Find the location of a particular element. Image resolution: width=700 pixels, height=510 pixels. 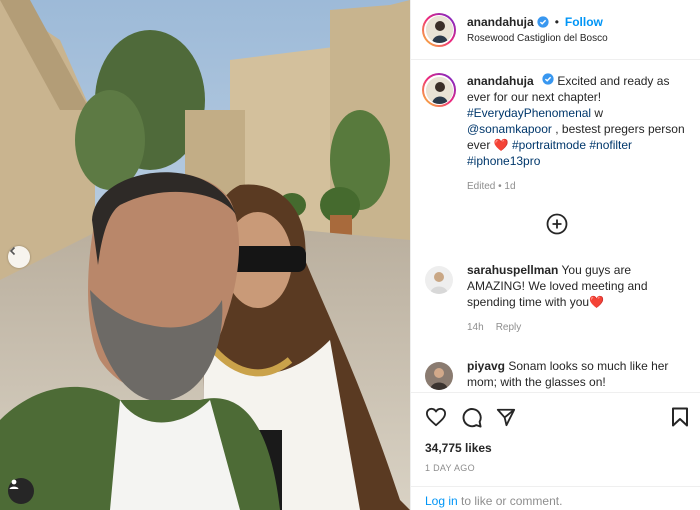

comment-username: sarahuspellman is located at coordinates (512, 270).